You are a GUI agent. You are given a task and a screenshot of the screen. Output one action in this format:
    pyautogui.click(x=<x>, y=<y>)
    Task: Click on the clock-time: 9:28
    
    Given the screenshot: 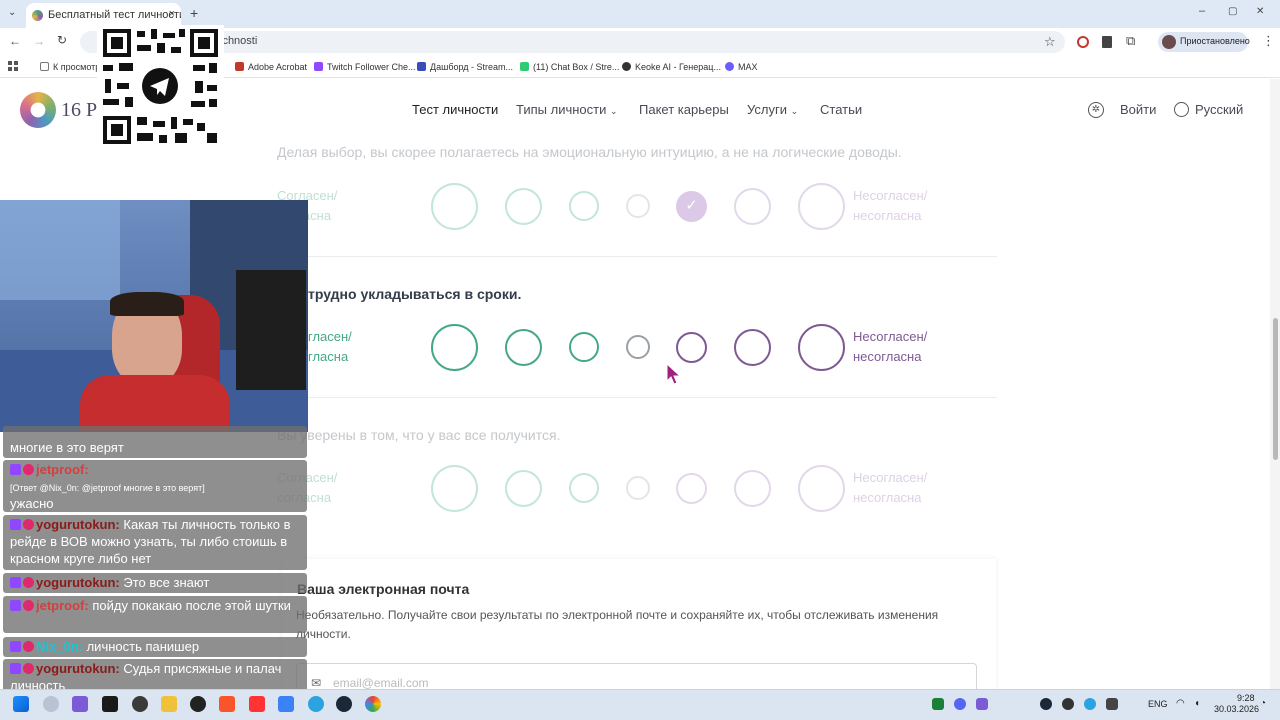 What is the action you would take?
    pyautogui.click(x=1246, y=698)
    